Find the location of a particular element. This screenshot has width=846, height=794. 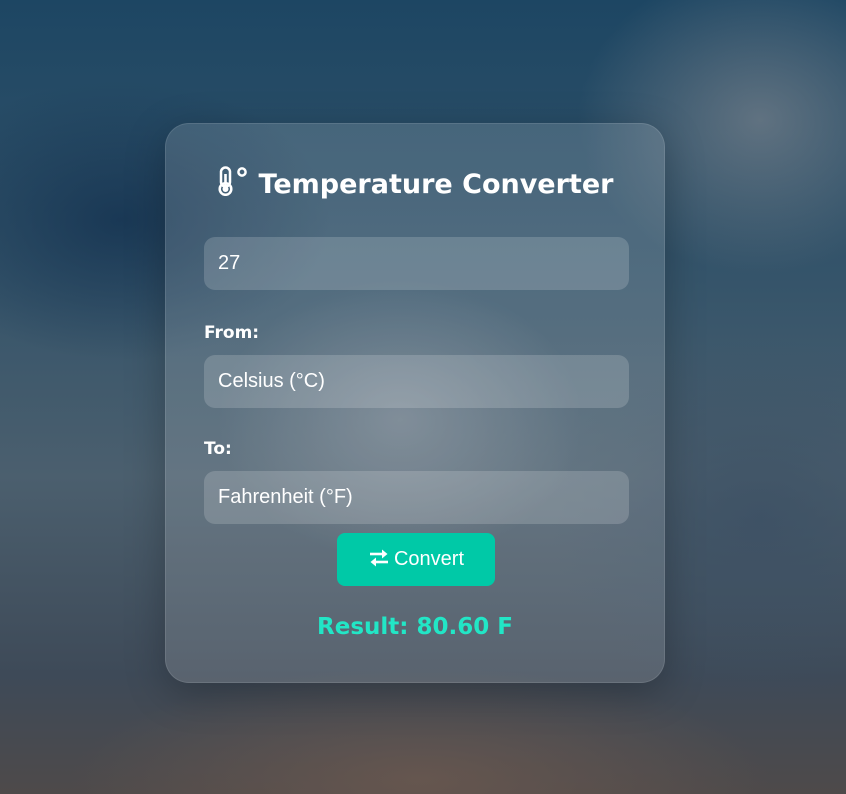

page-title: Temperature Converter is located at coordinates (415, 184).